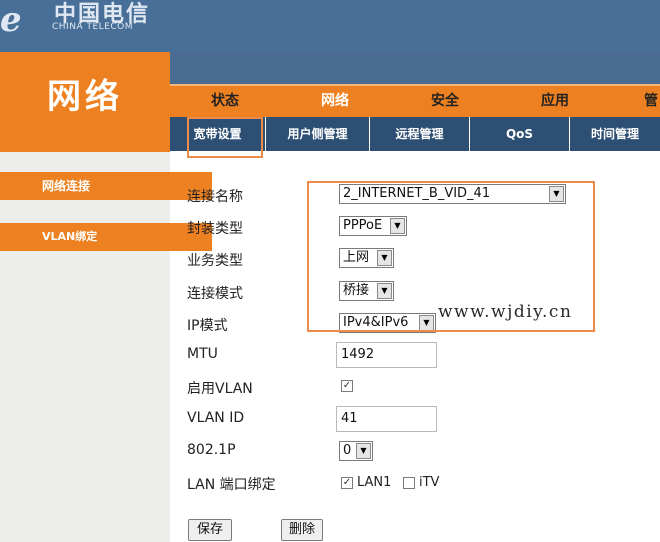 The height and width of the screenshot is (542, 660). What do you see at coordinates (85, 97) in the screenshot?
I see `section-title: 网络` at bounding box center [85, 97].